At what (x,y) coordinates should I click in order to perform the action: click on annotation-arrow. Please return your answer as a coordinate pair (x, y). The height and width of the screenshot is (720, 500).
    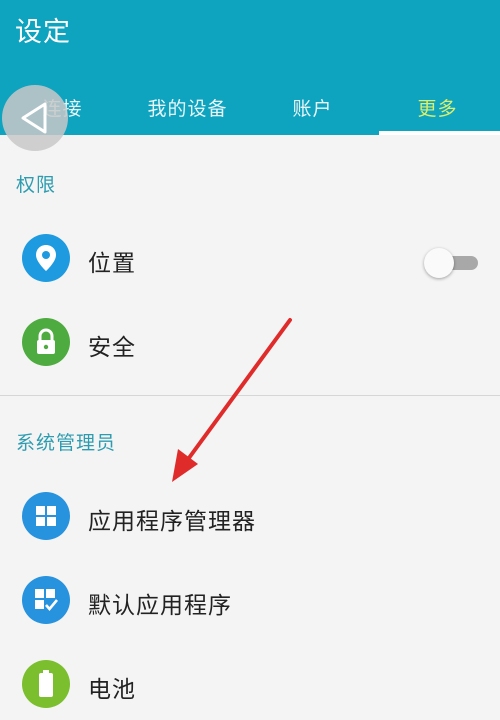
    Looking at the image, I should click on (232, 400).